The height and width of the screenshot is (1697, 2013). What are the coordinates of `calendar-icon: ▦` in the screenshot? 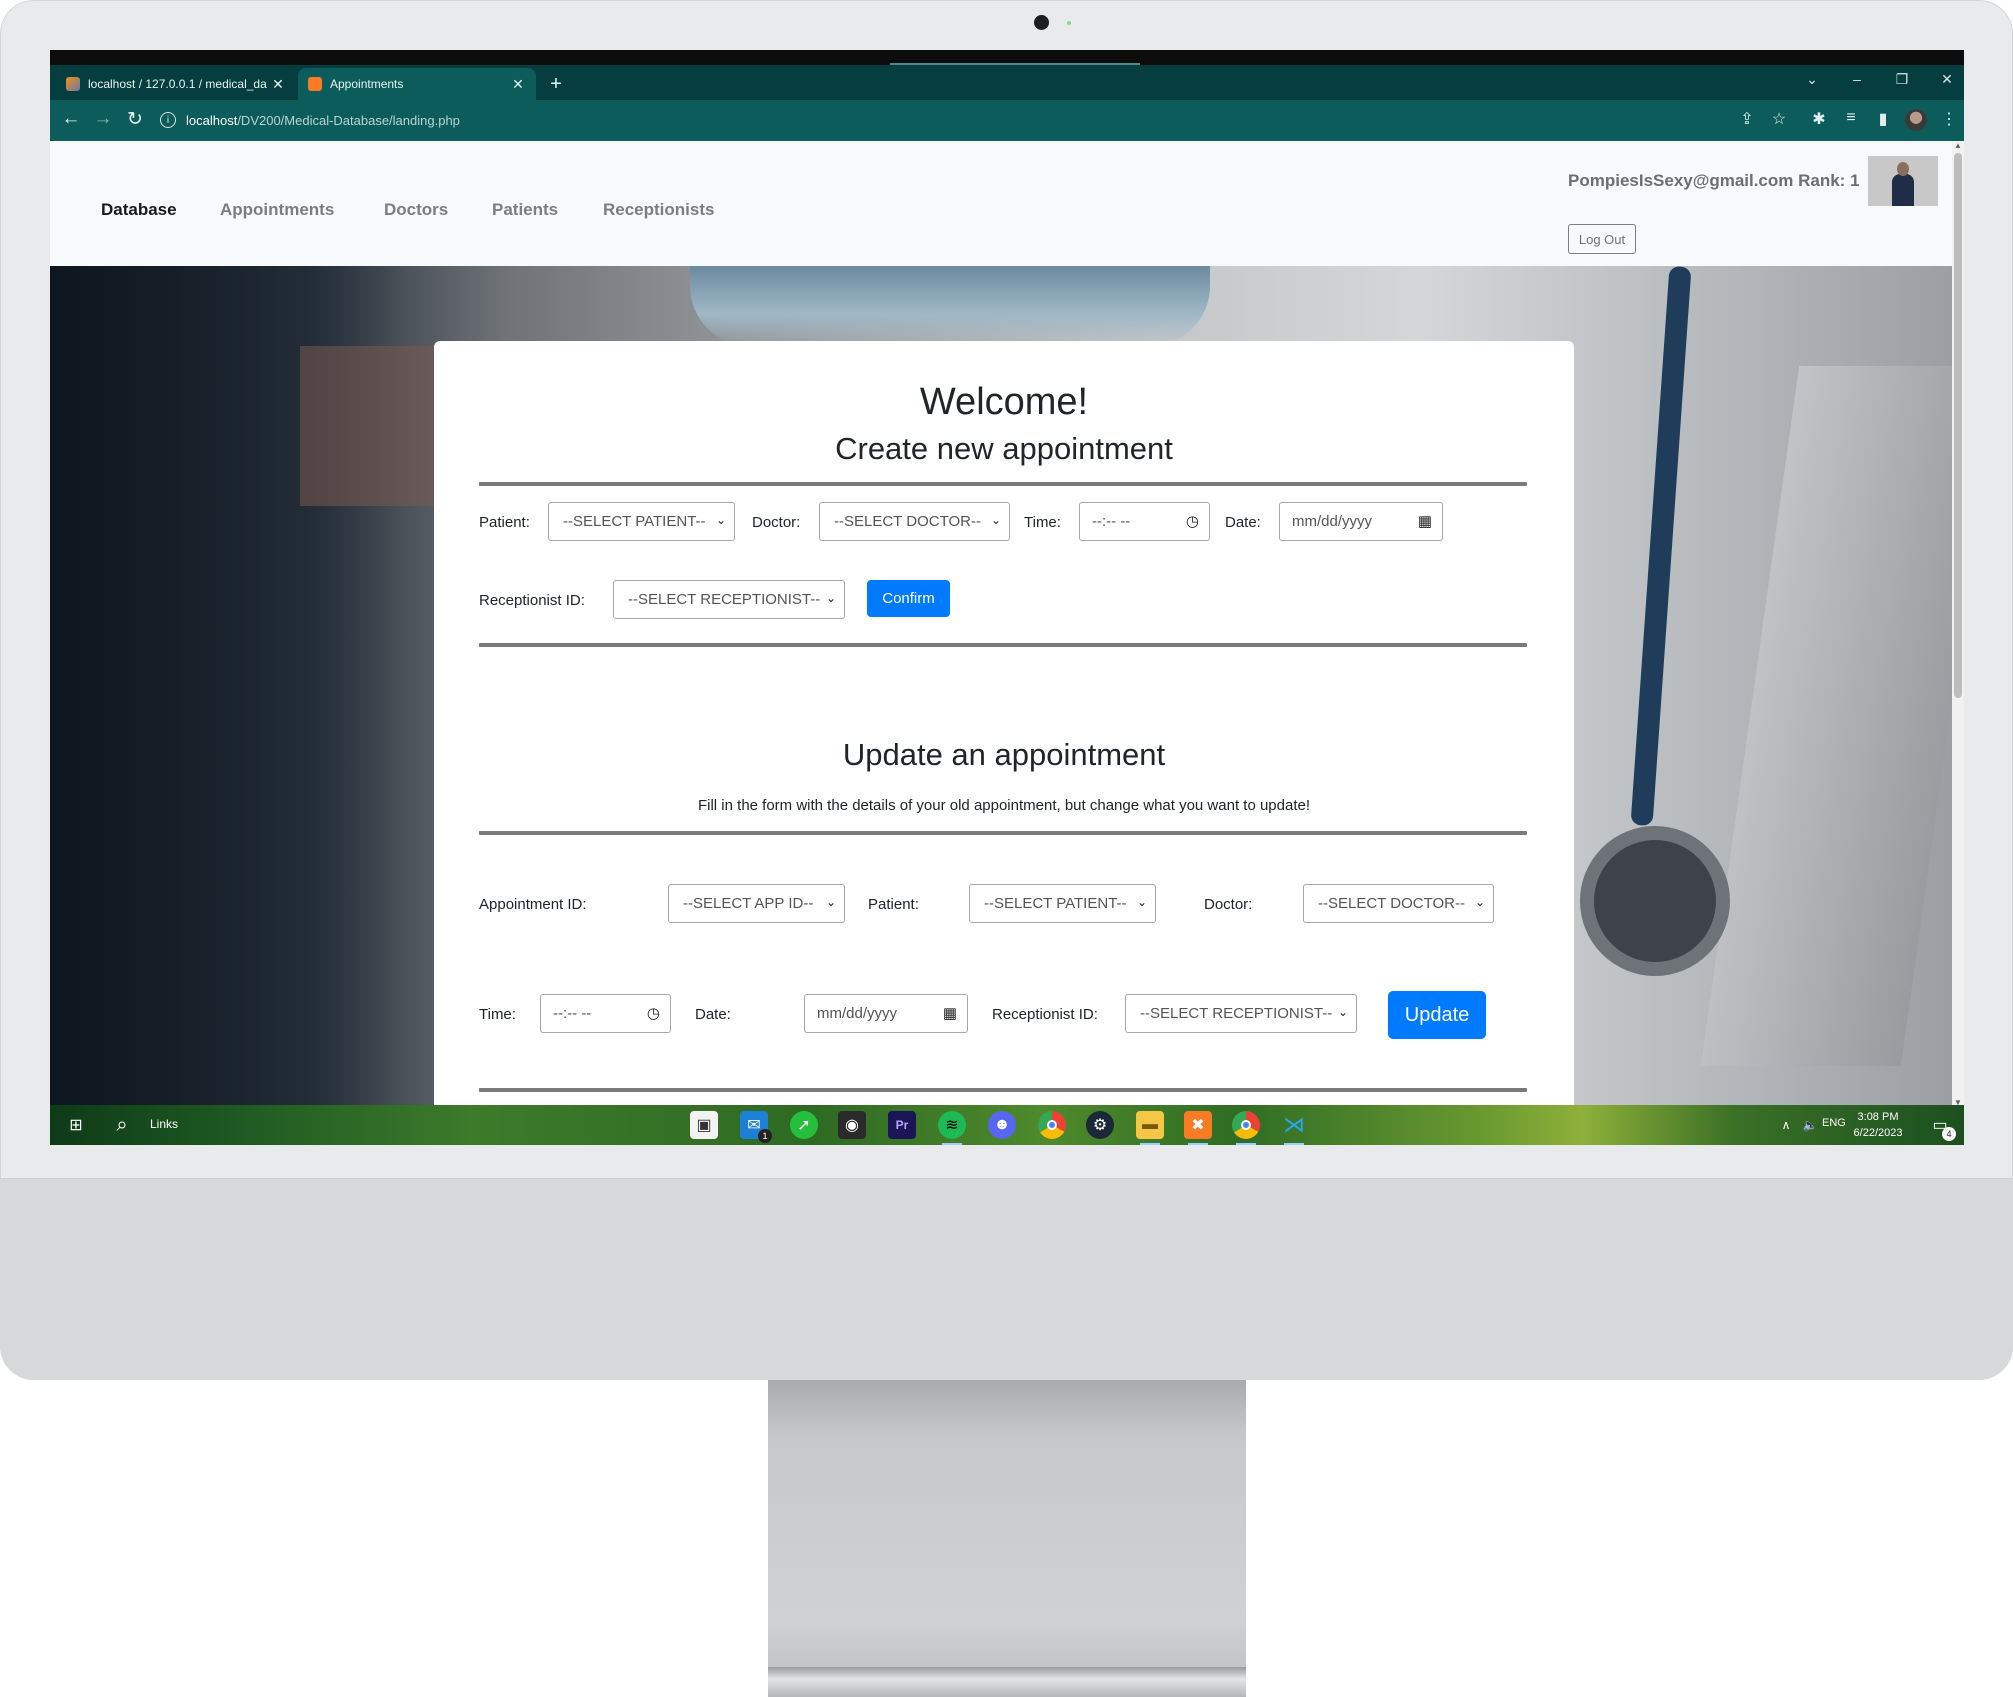 It's located at (1424, 521).